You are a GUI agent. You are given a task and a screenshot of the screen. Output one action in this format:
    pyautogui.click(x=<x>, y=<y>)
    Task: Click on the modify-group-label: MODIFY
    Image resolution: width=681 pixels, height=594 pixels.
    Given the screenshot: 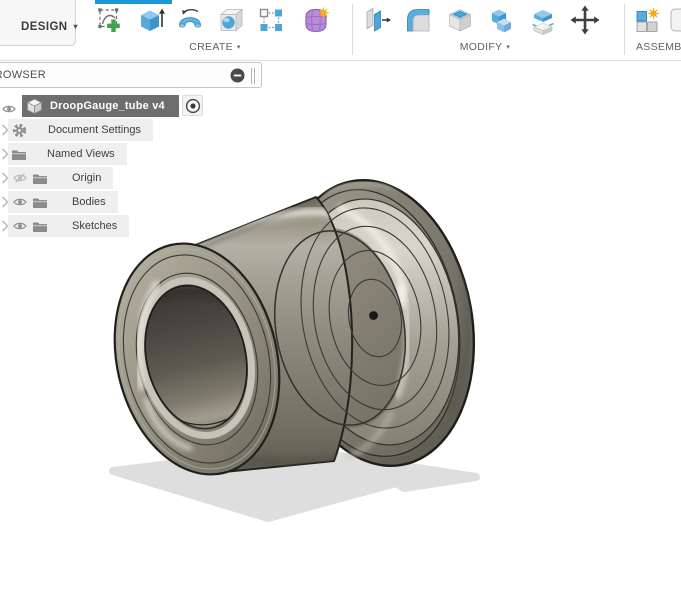 What is the action you would take?
    pyautogui.click(x=481, y=47)
    